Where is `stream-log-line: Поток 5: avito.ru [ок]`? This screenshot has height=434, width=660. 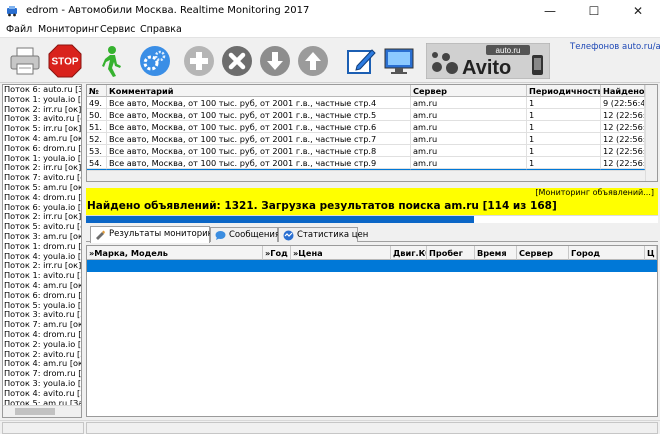
stream-log-line: Поток 5: avito.ru [ок] is located at coordinates (42, 227).